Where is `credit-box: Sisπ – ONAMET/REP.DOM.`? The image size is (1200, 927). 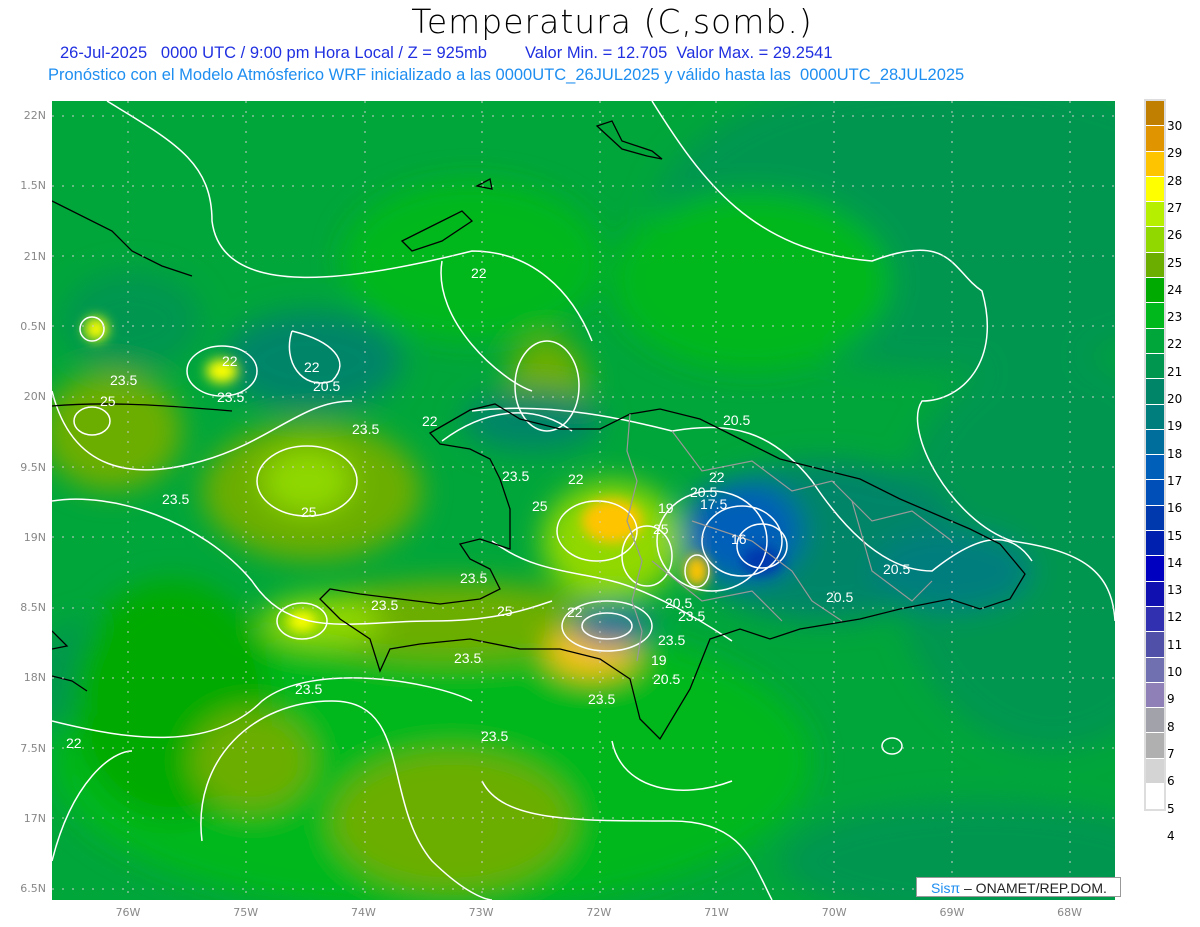
credit-box: Sisπ – ONAMET/REP.DOM. is located at coordinates (1018, 887).